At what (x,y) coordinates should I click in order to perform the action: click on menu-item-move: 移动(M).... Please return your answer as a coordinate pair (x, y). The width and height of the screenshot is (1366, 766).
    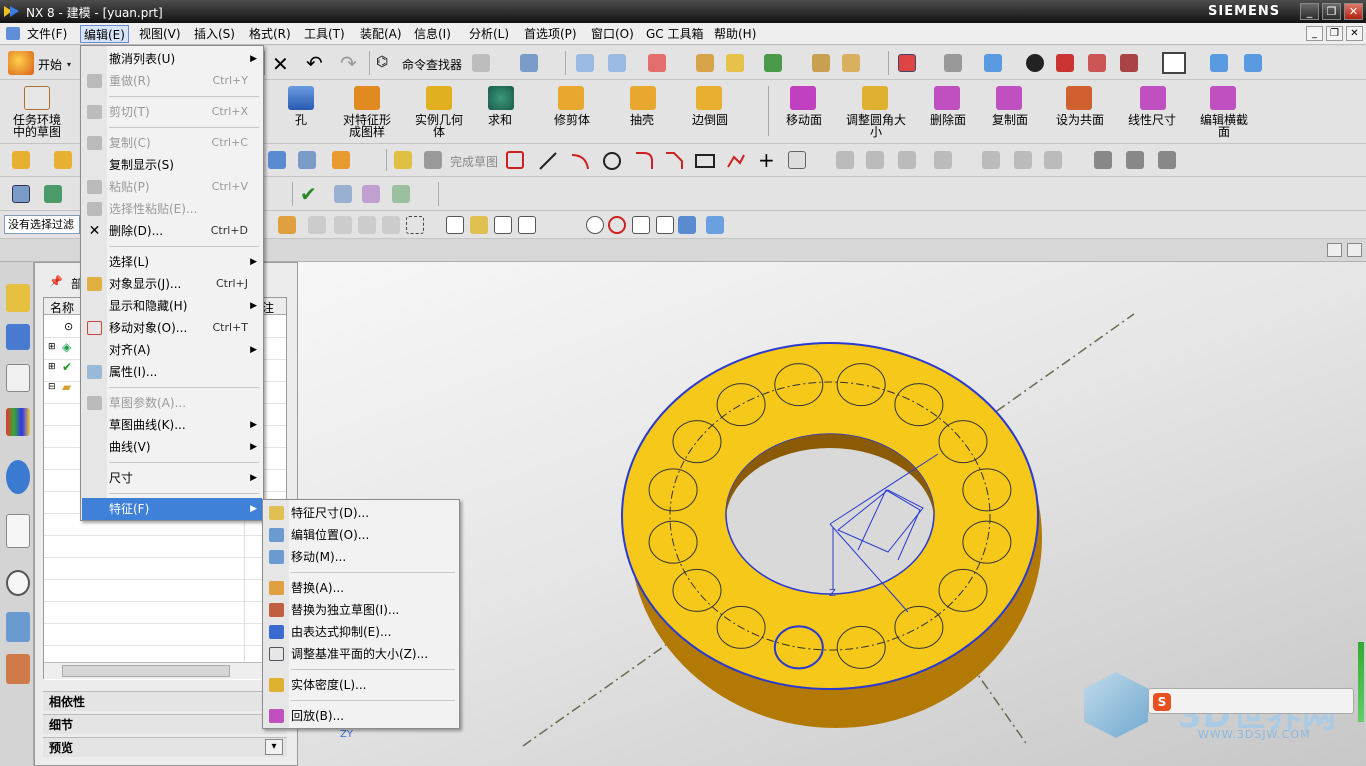
    Looking at the image, I should click on (361, 557).